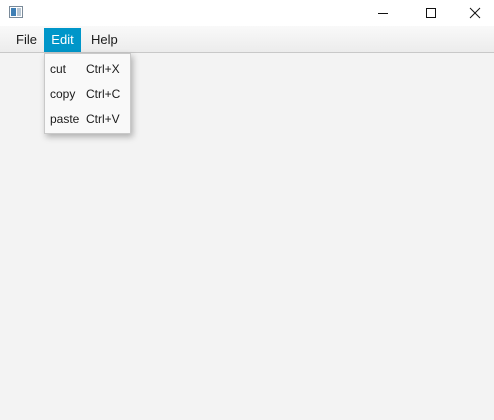 This screenshot has width=494, height=420. I want to click on menu-item-paste: paste Ctrl+V, so click(87, 119).